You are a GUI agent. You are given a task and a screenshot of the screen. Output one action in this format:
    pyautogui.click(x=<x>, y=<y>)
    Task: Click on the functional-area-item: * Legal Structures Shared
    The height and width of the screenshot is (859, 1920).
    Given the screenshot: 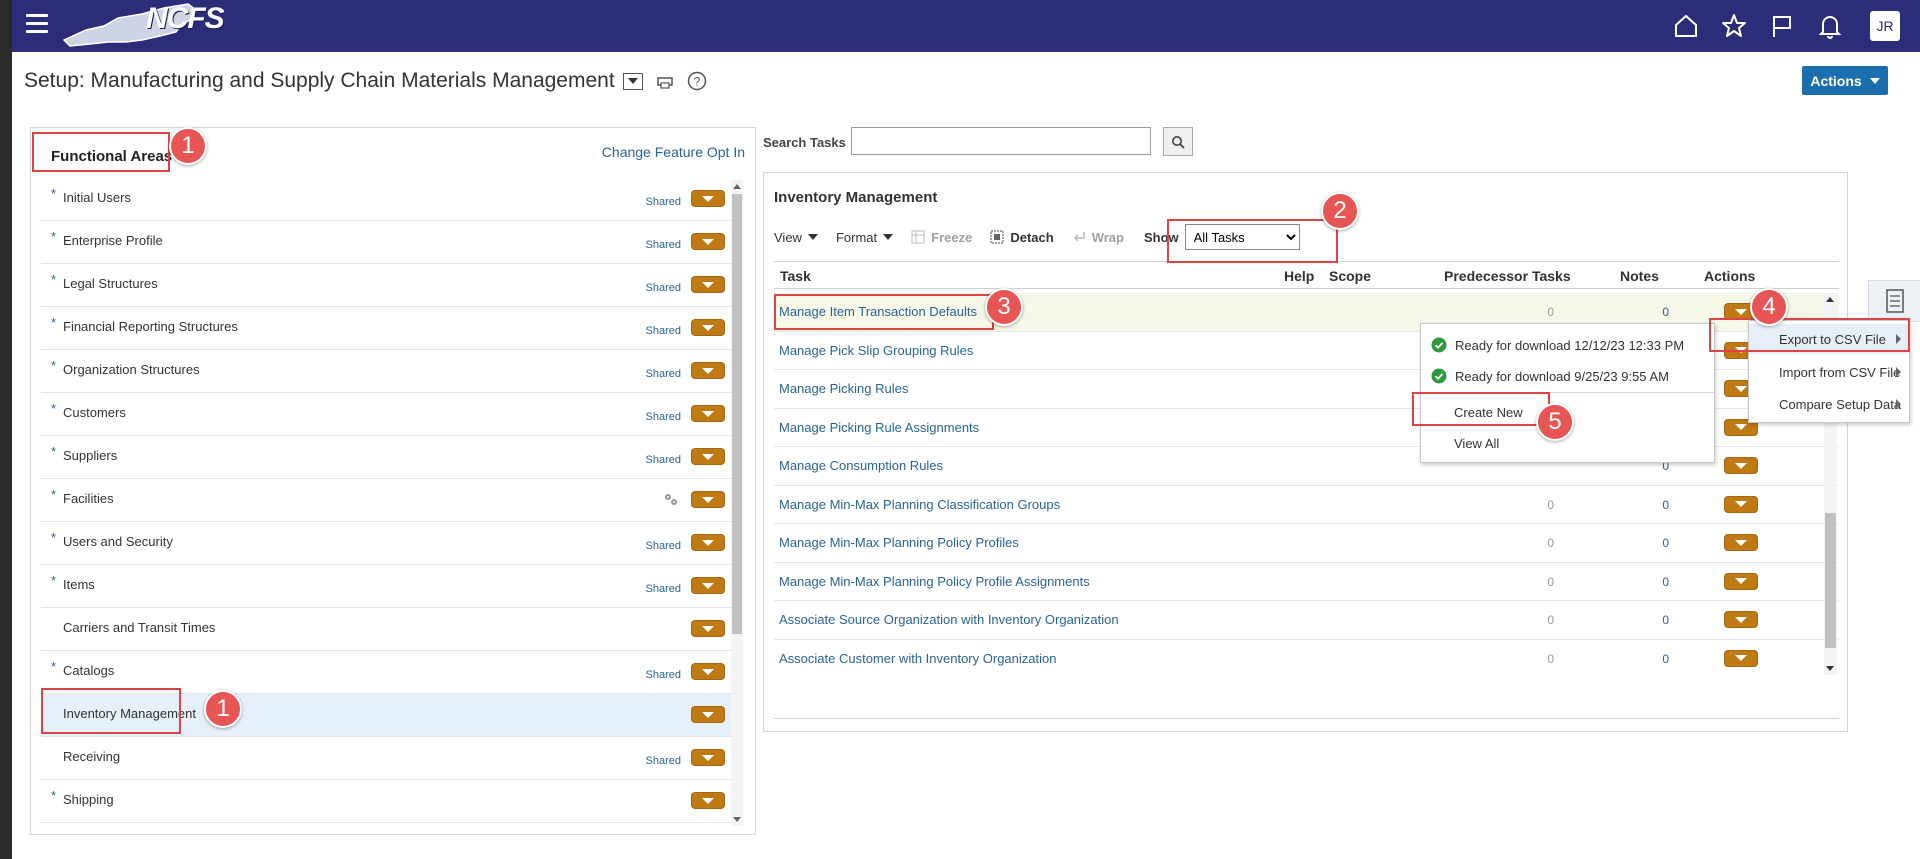 What is the action you would take?
    pyautogui.click(x=388, y=285)
    